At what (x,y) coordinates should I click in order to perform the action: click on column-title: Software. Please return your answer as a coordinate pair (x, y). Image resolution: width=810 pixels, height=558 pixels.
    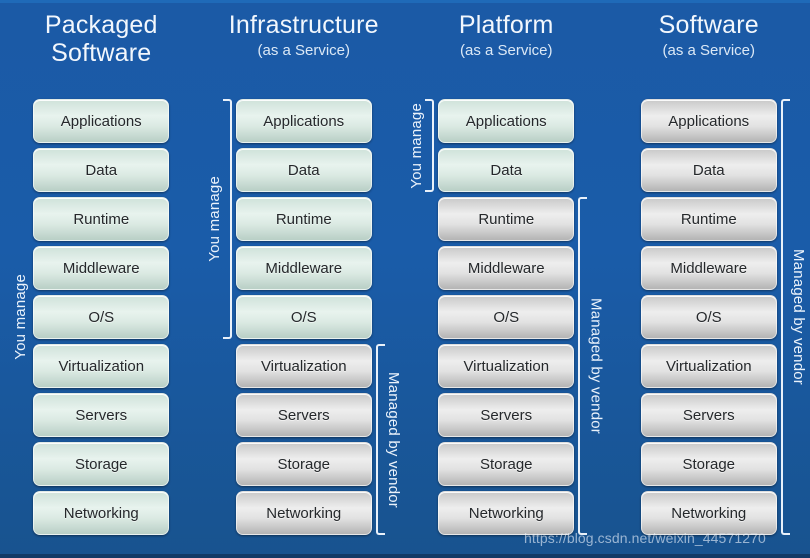
    Looking at the image, I should click on (708, 25).